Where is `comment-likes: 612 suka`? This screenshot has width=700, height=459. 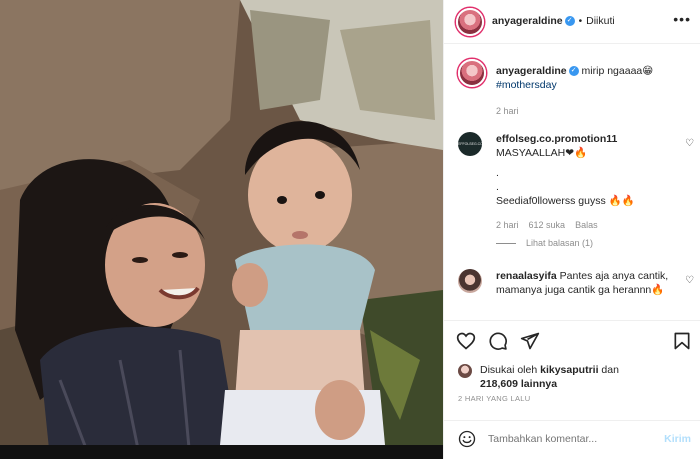
comment-likes: 612 suka is located at coordinates (547, 225).